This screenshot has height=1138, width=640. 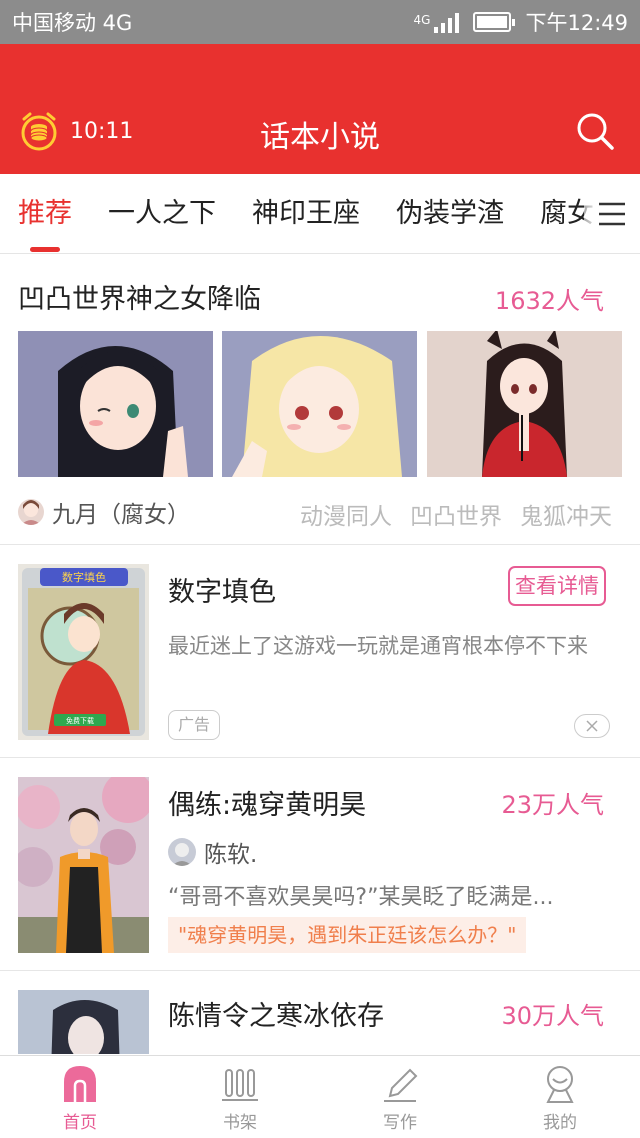 I want to click on story-card: 陈情令之寒冰依存 30万人气, so click(x=320, y=1013).